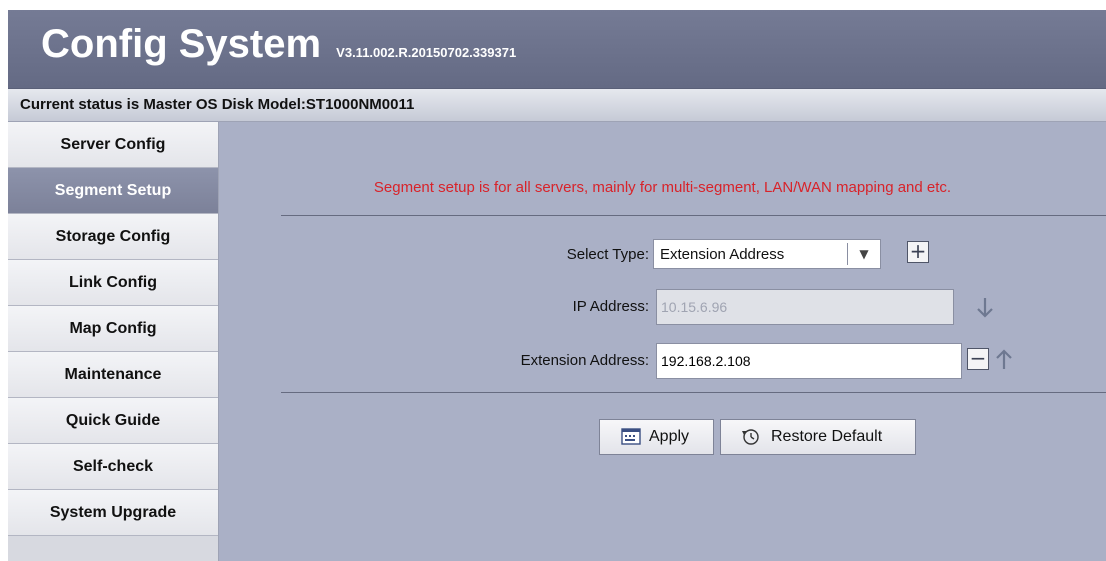 Image resolution: width=1106 pixels, height=561 pixels. I want to click on select-type-label: Select Type:, so click(607, 254).